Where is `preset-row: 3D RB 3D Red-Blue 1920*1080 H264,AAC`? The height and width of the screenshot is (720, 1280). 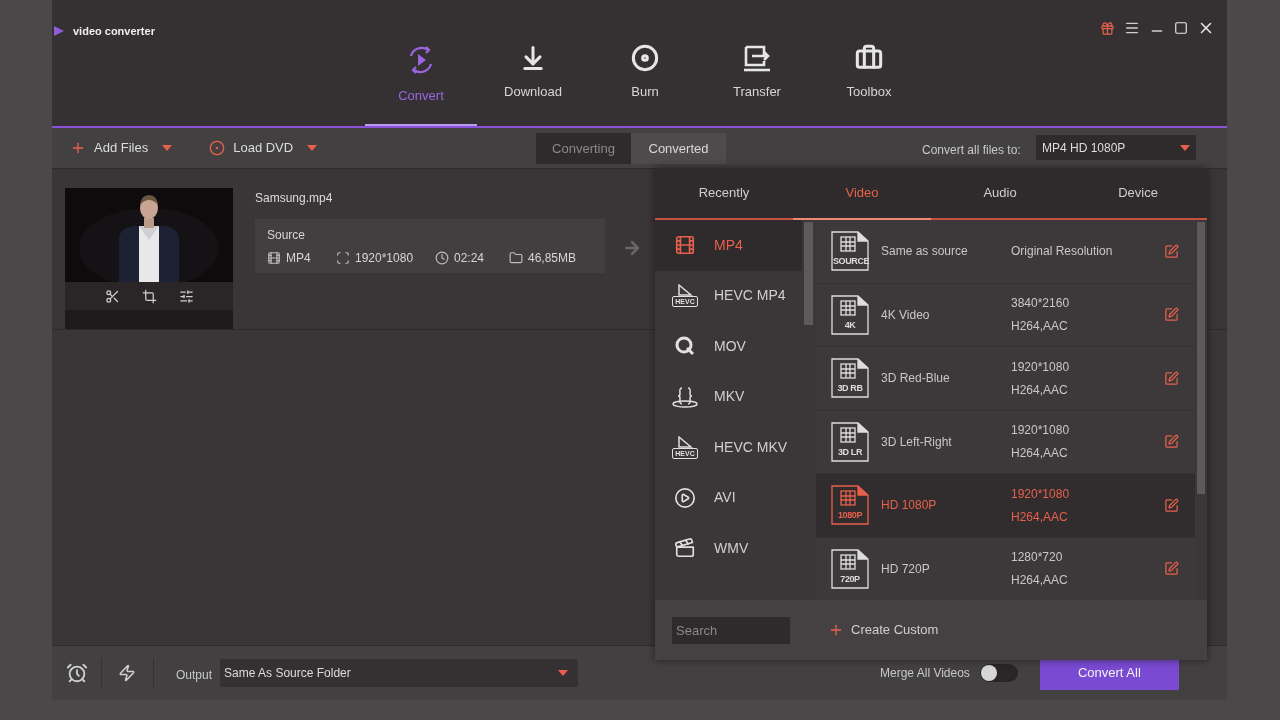
preset-row: 3D RB 3D Red-Blue 1920*1080 H264,AAC is located at coordinates (1005, 378).